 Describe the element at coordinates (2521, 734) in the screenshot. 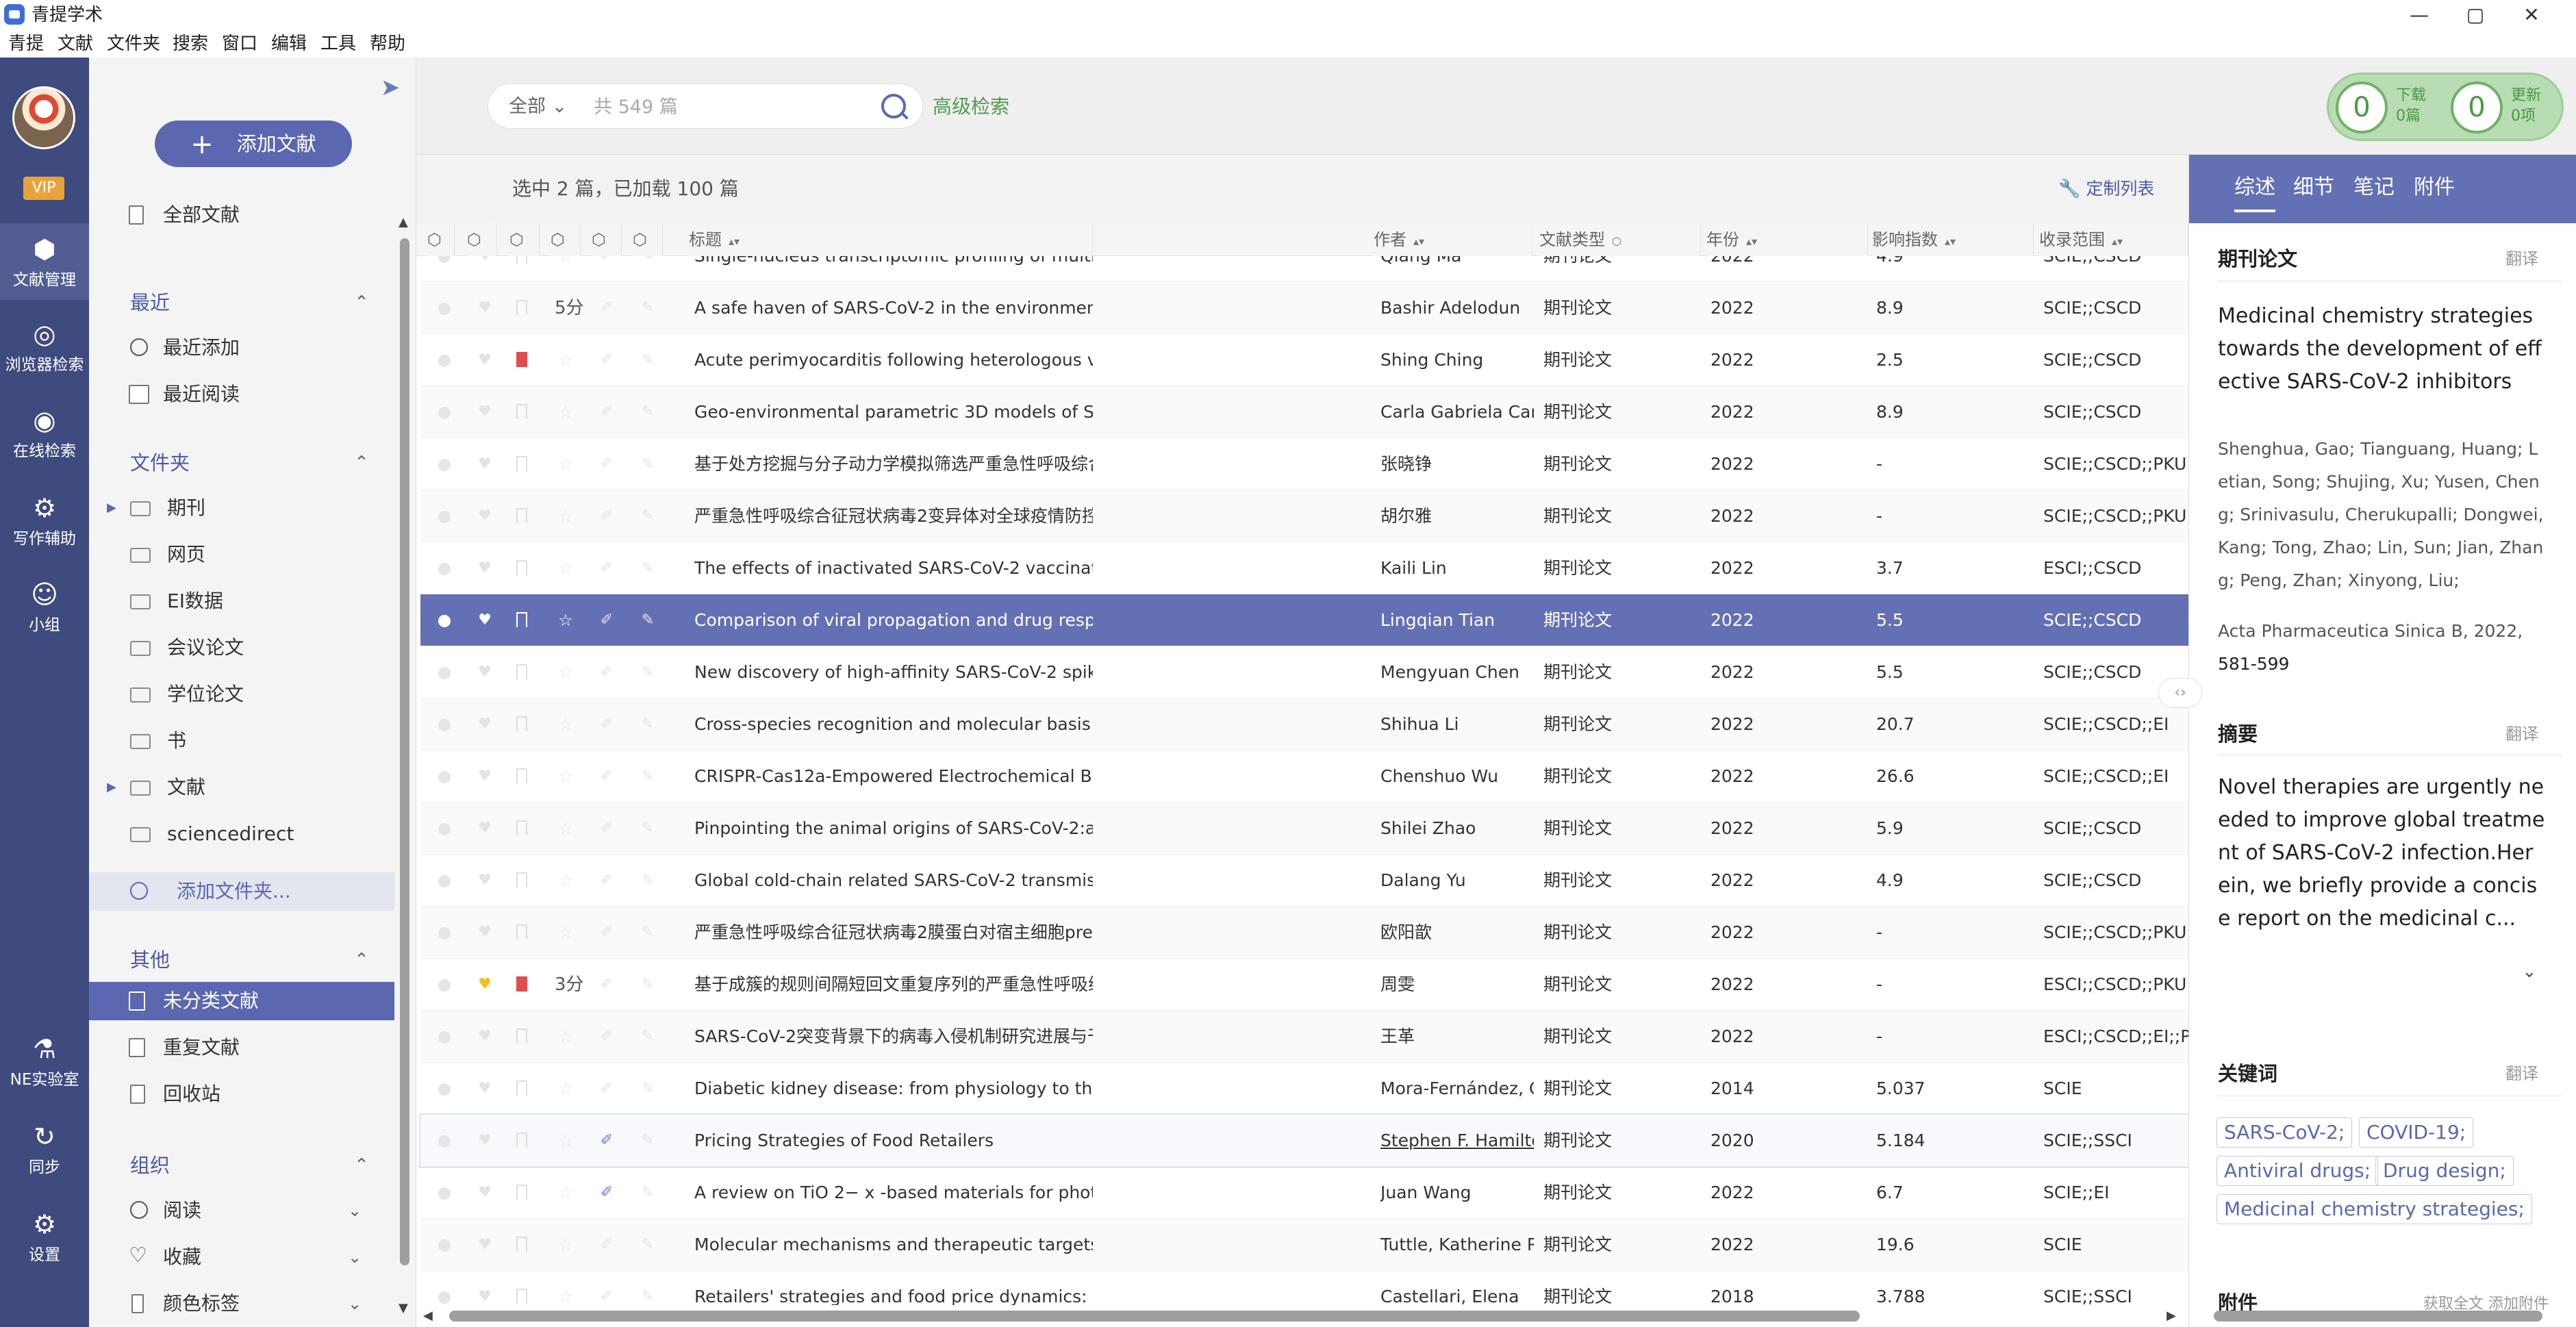

I see `translate-abstract-button: 翻译` at that location.